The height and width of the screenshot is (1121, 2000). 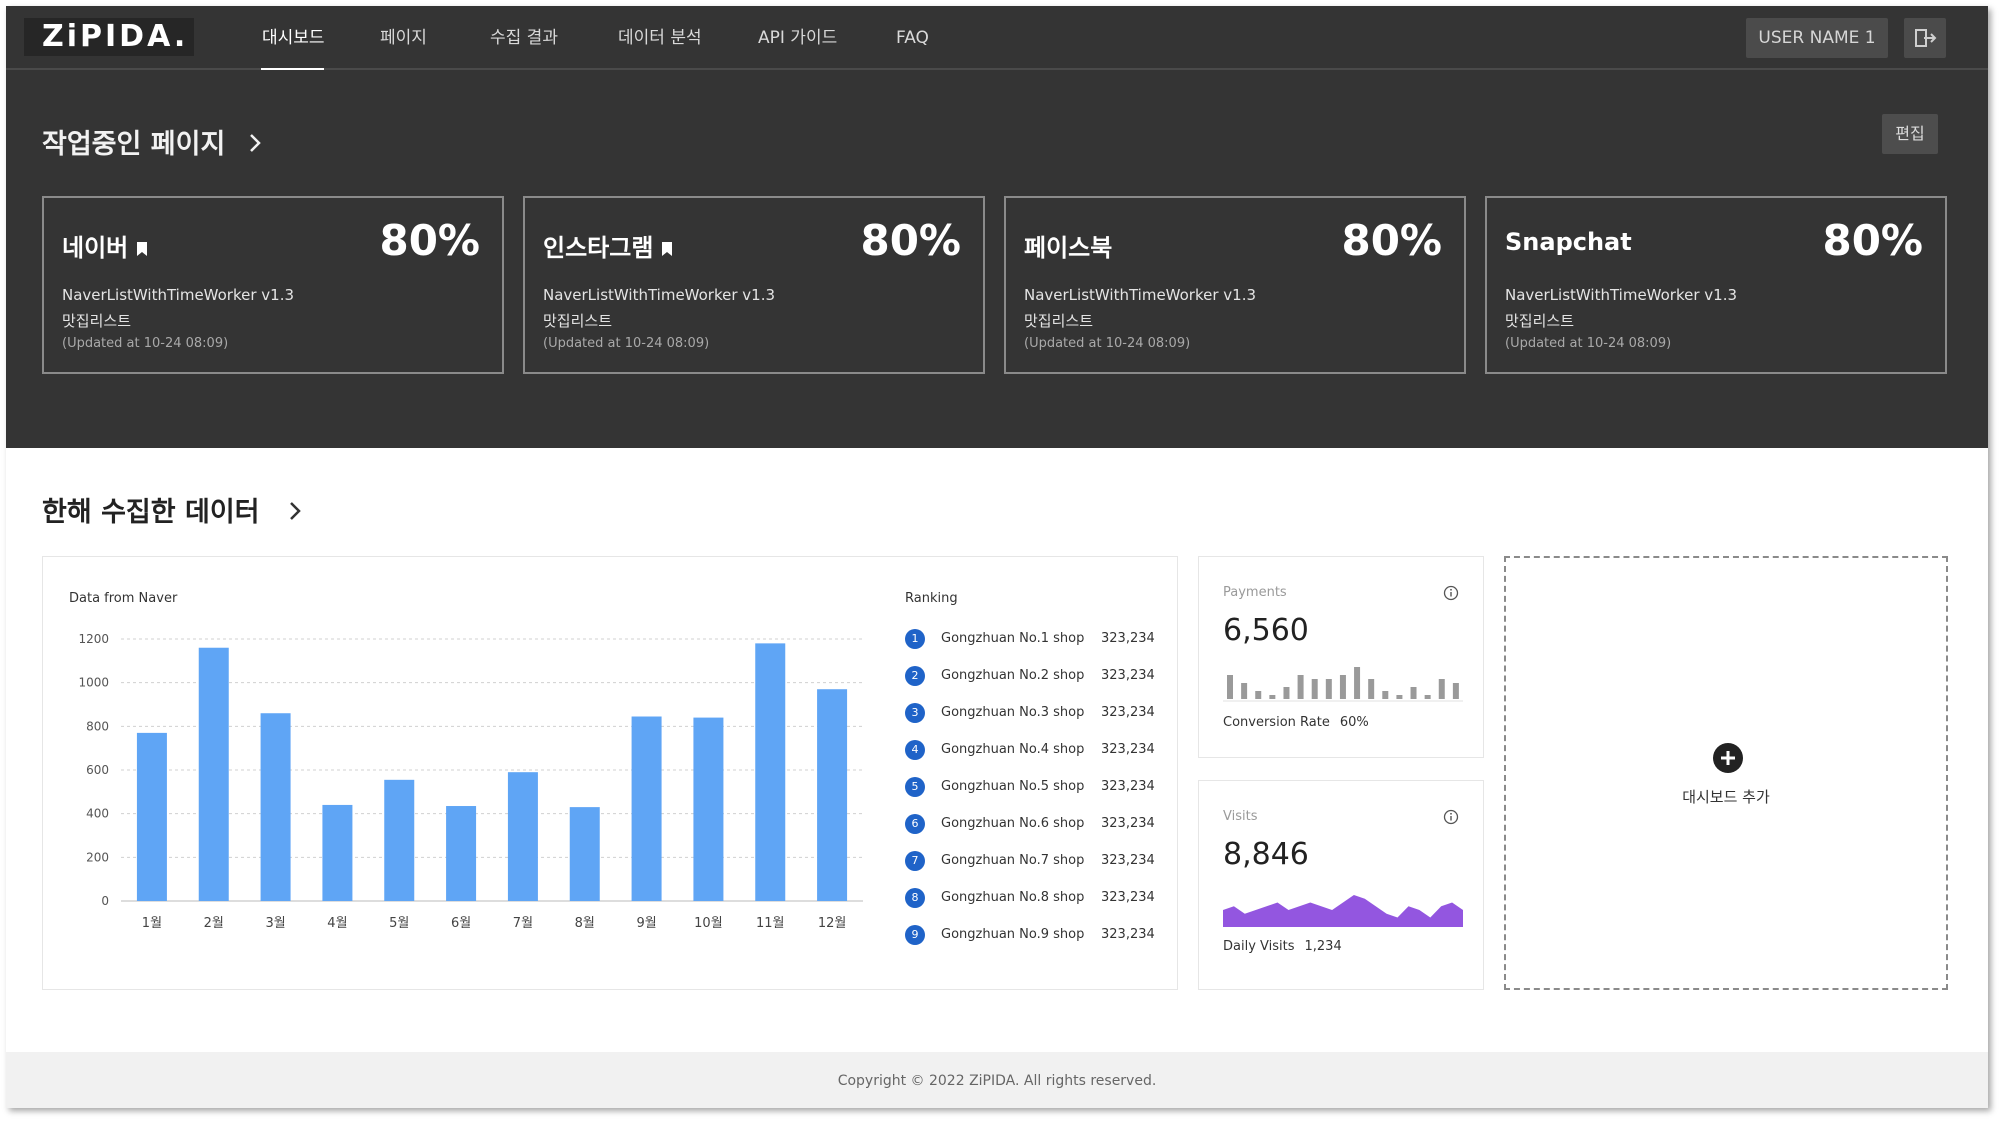 I want to click on data-section-title: 한해 수집한 데이터, so click(x=174, y=509).